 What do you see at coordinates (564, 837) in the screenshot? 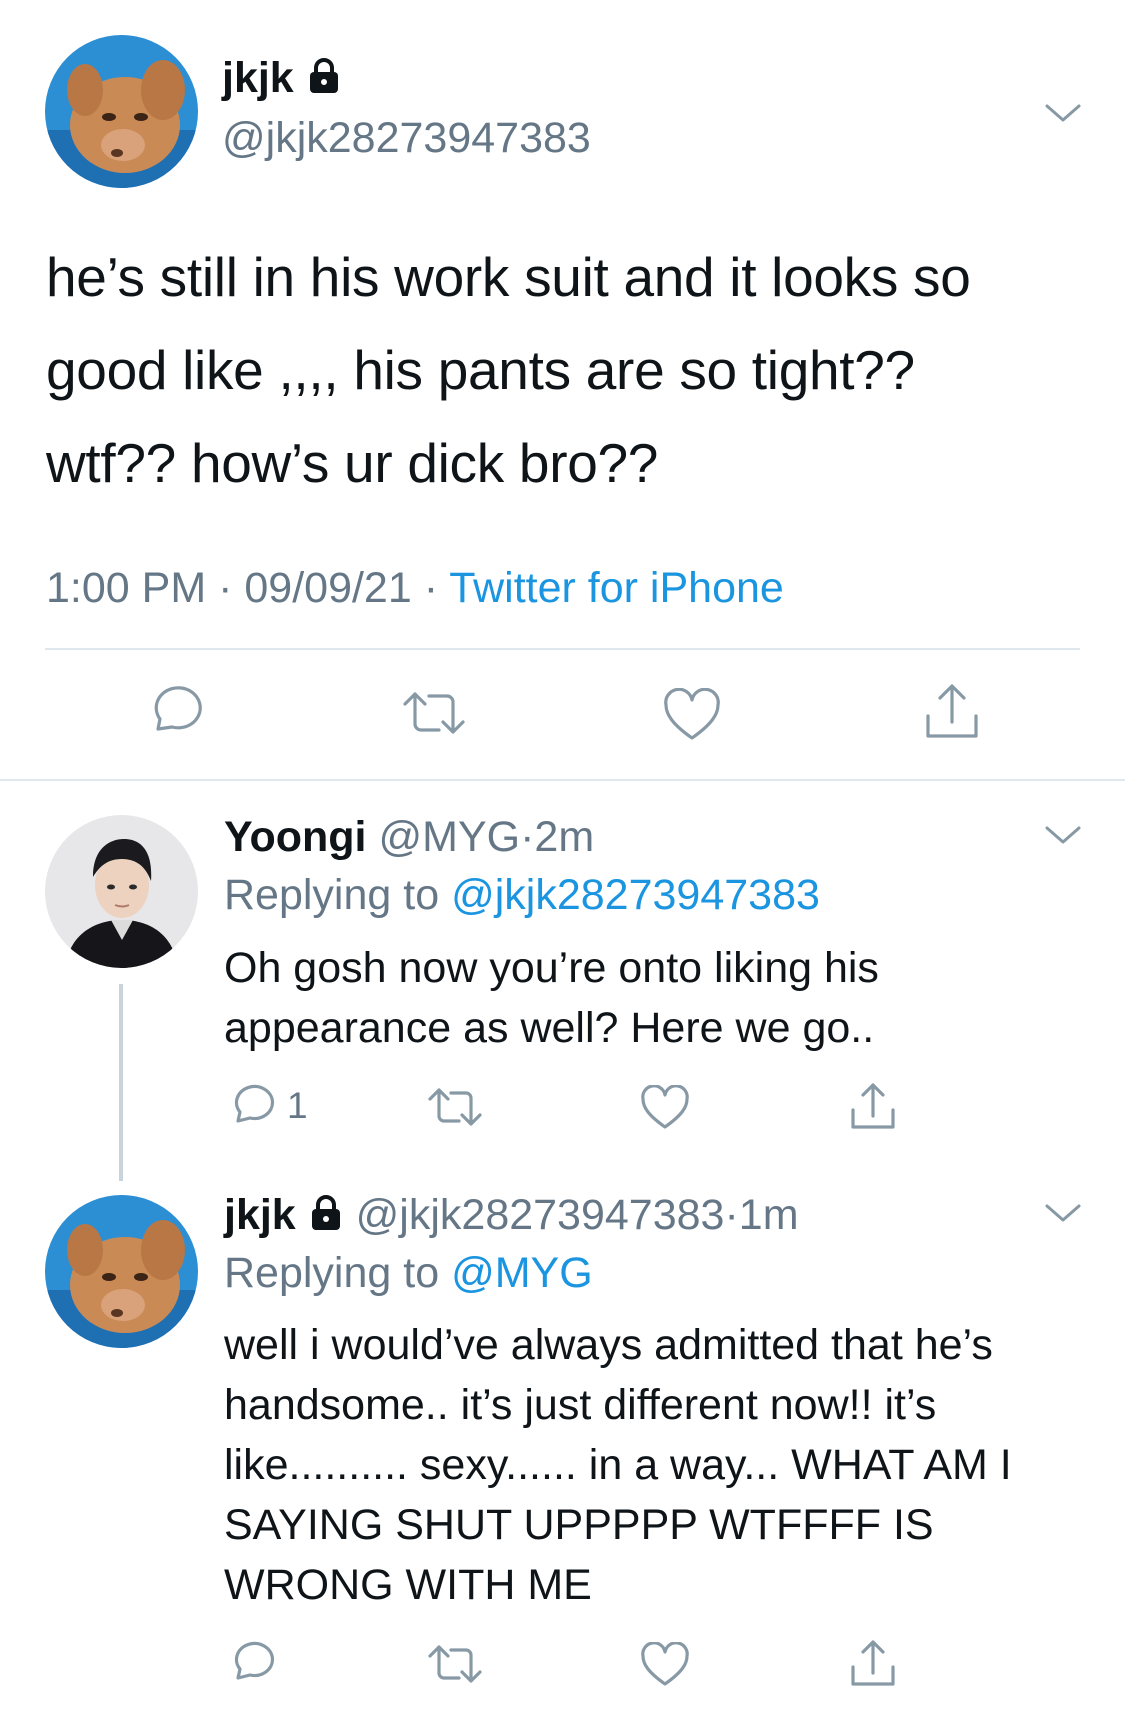
I see `tweet-age: 2m` at bounding box center [564, 837].